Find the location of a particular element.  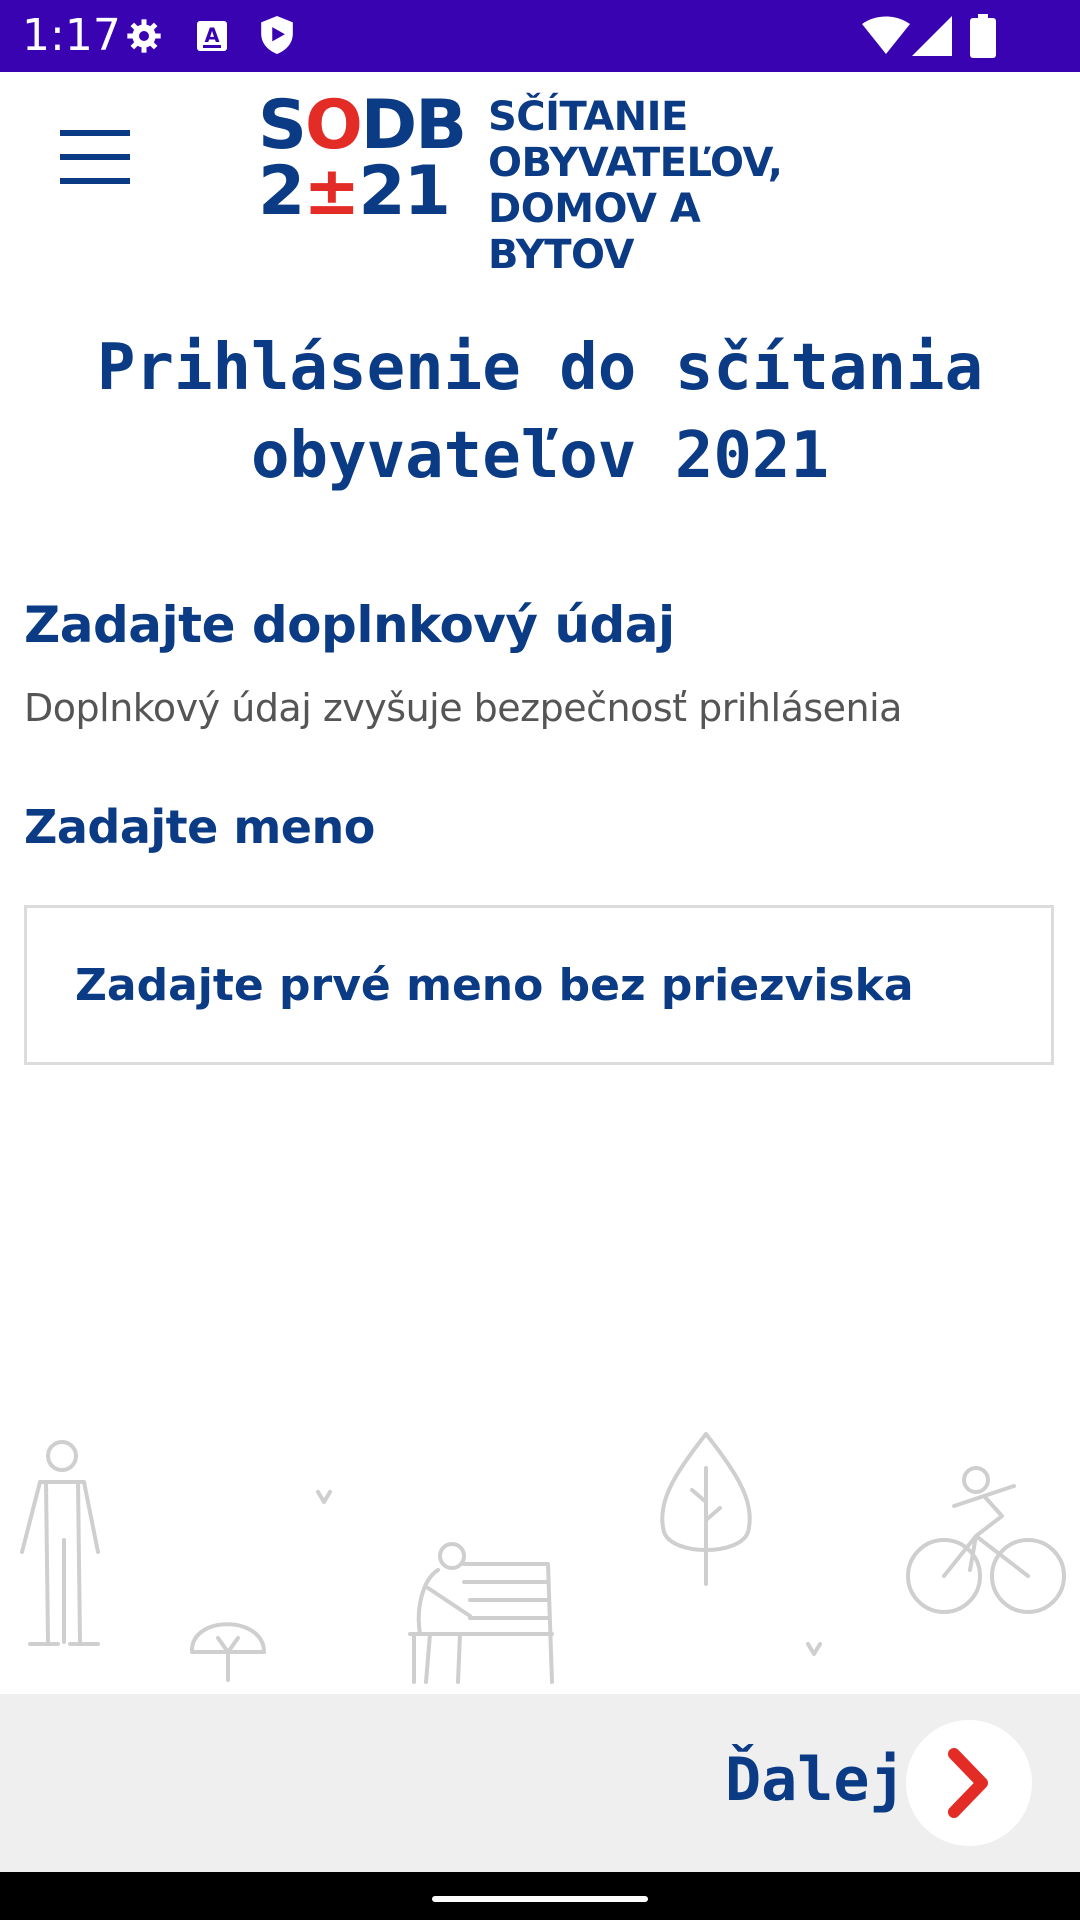

gear-icon is located at coordinates (144, 36).